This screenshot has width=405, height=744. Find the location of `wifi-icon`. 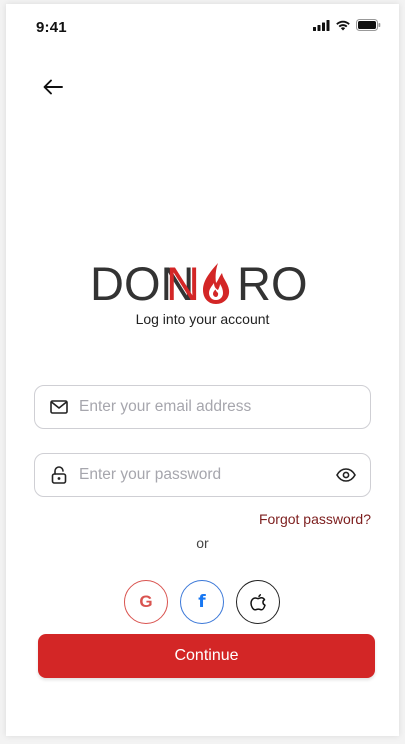

wifi-icon is located at coordinates (343, 25).